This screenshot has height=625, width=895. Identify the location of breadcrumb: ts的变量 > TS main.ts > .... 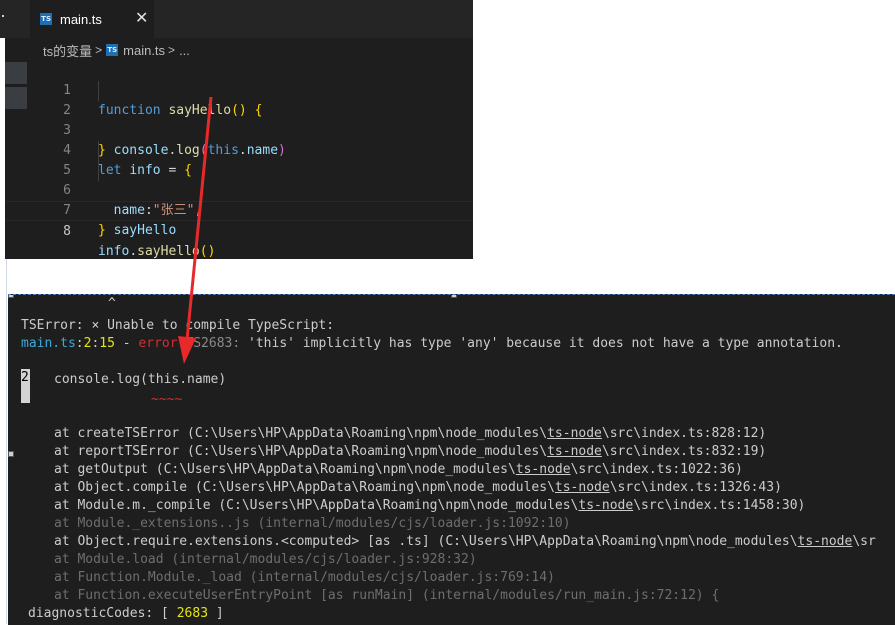
(116, 50).